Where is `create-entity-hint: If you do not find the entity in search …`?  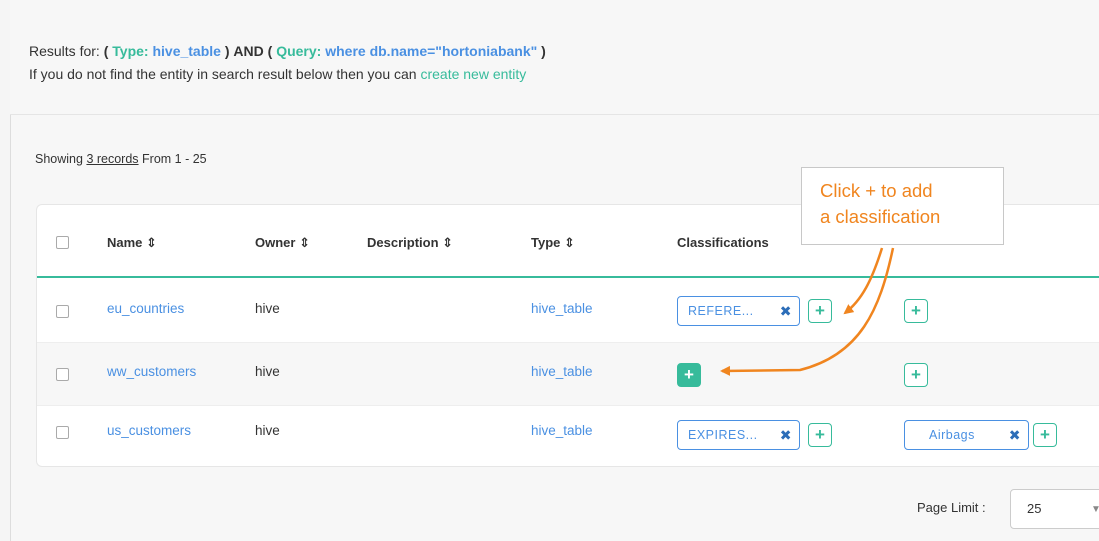
create-entity-hint: If you do not find the entity in search … is located at coordinates (564, 74).